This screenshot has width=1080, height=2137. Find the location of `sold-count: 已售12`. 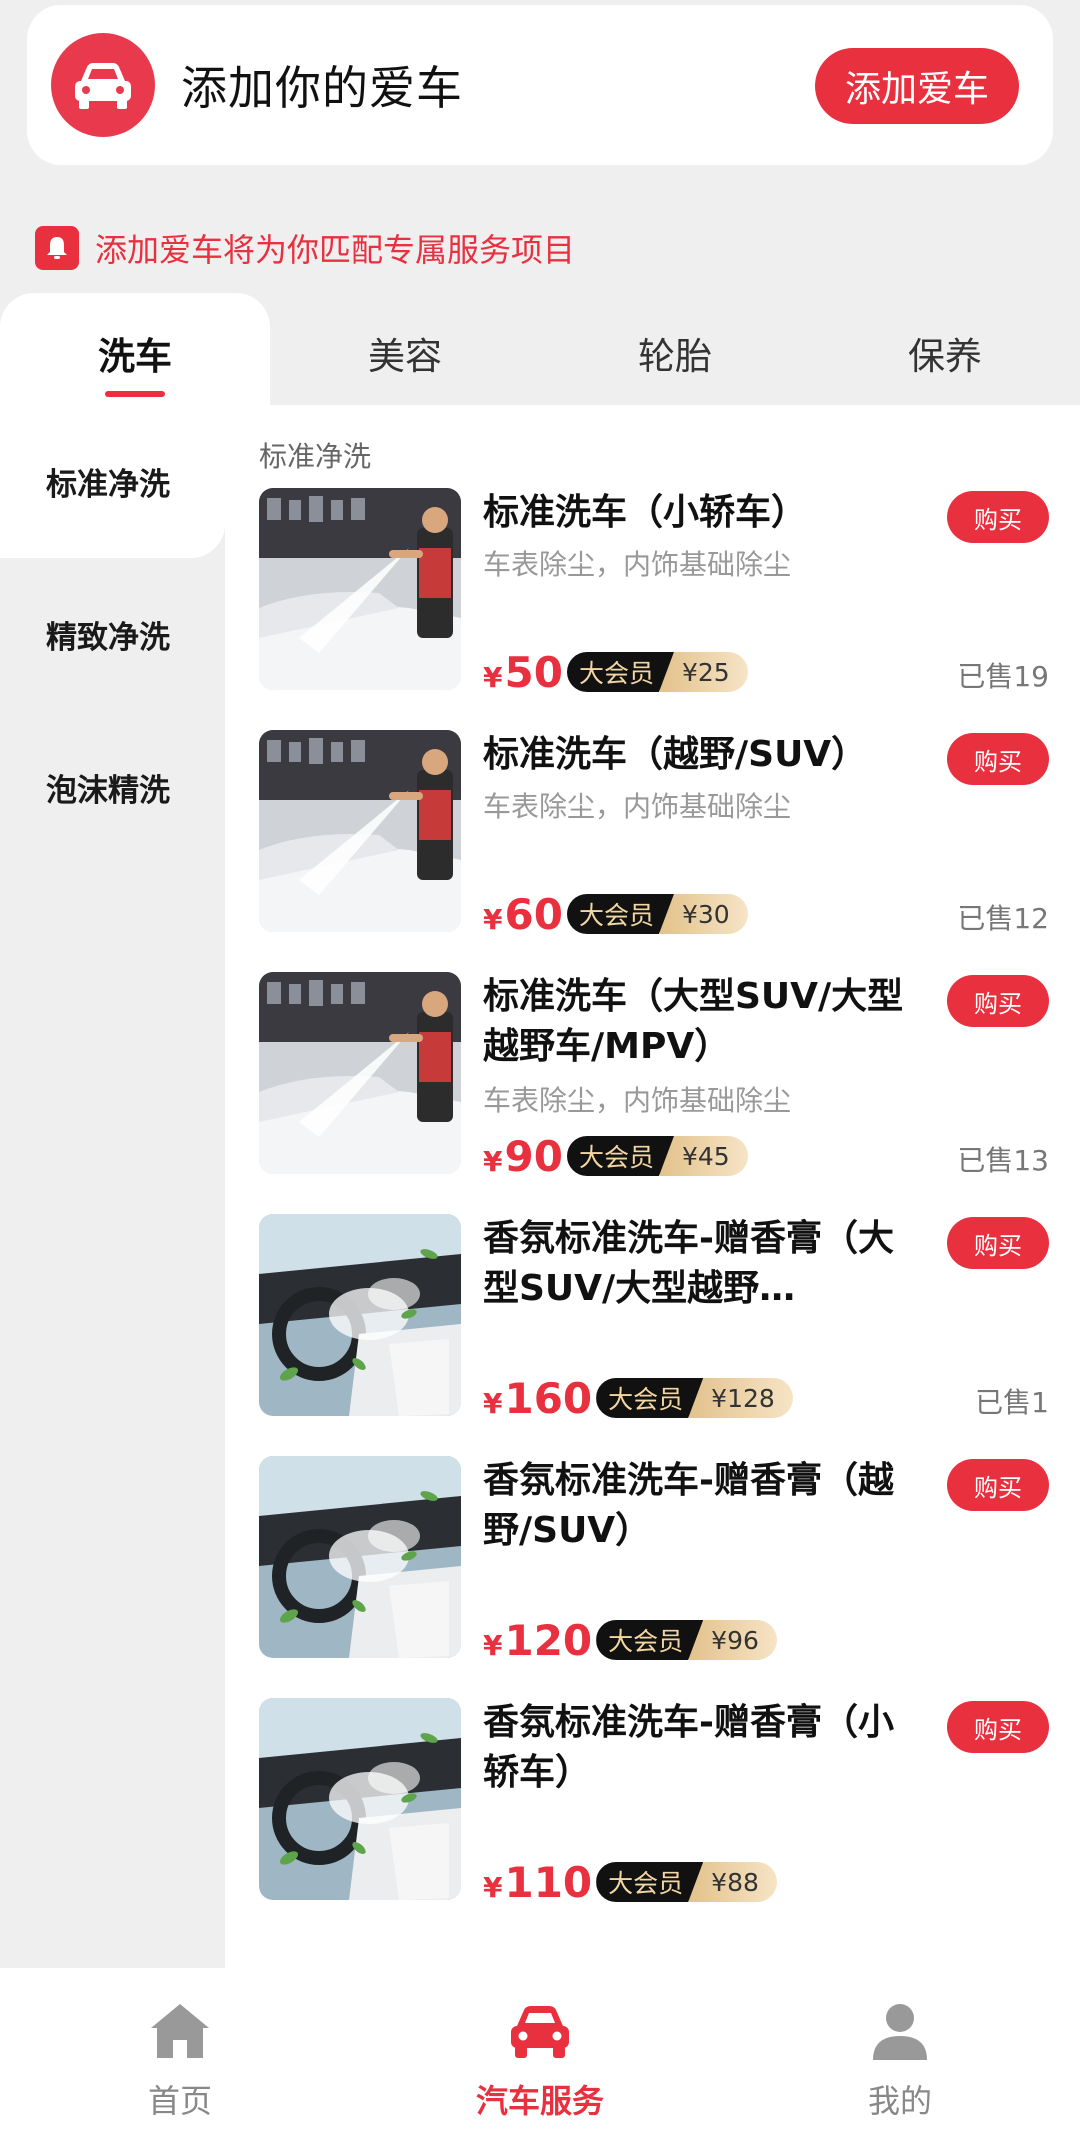

sold-count: 已售12 is located at coordinates (1003, 918).